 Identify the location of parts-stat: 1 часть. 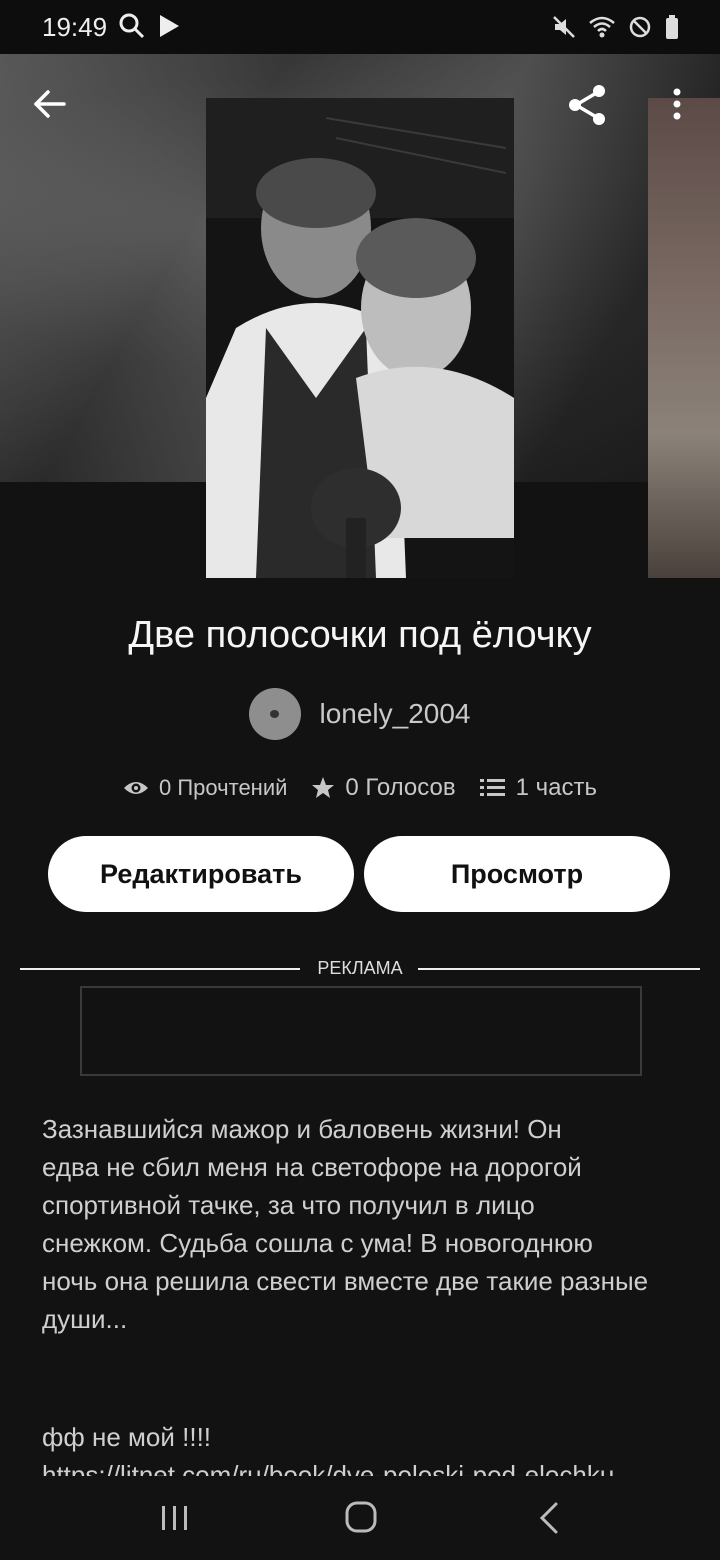
(538, 788).